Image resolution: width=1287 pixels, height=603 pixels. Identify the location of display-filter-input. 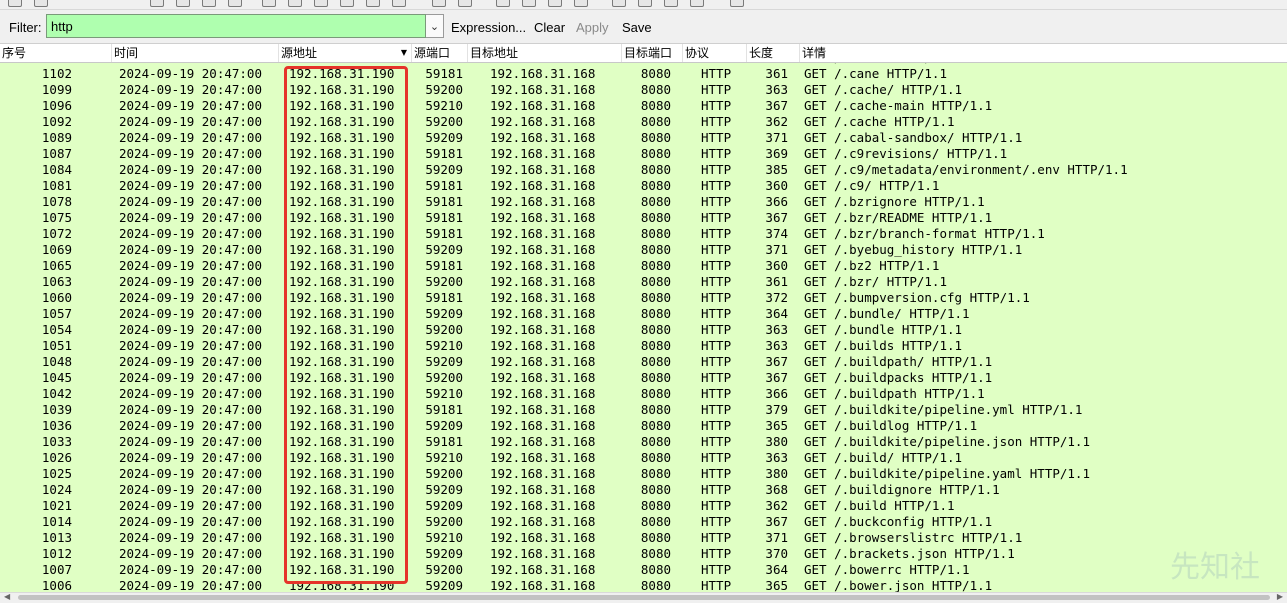
(236, 26).